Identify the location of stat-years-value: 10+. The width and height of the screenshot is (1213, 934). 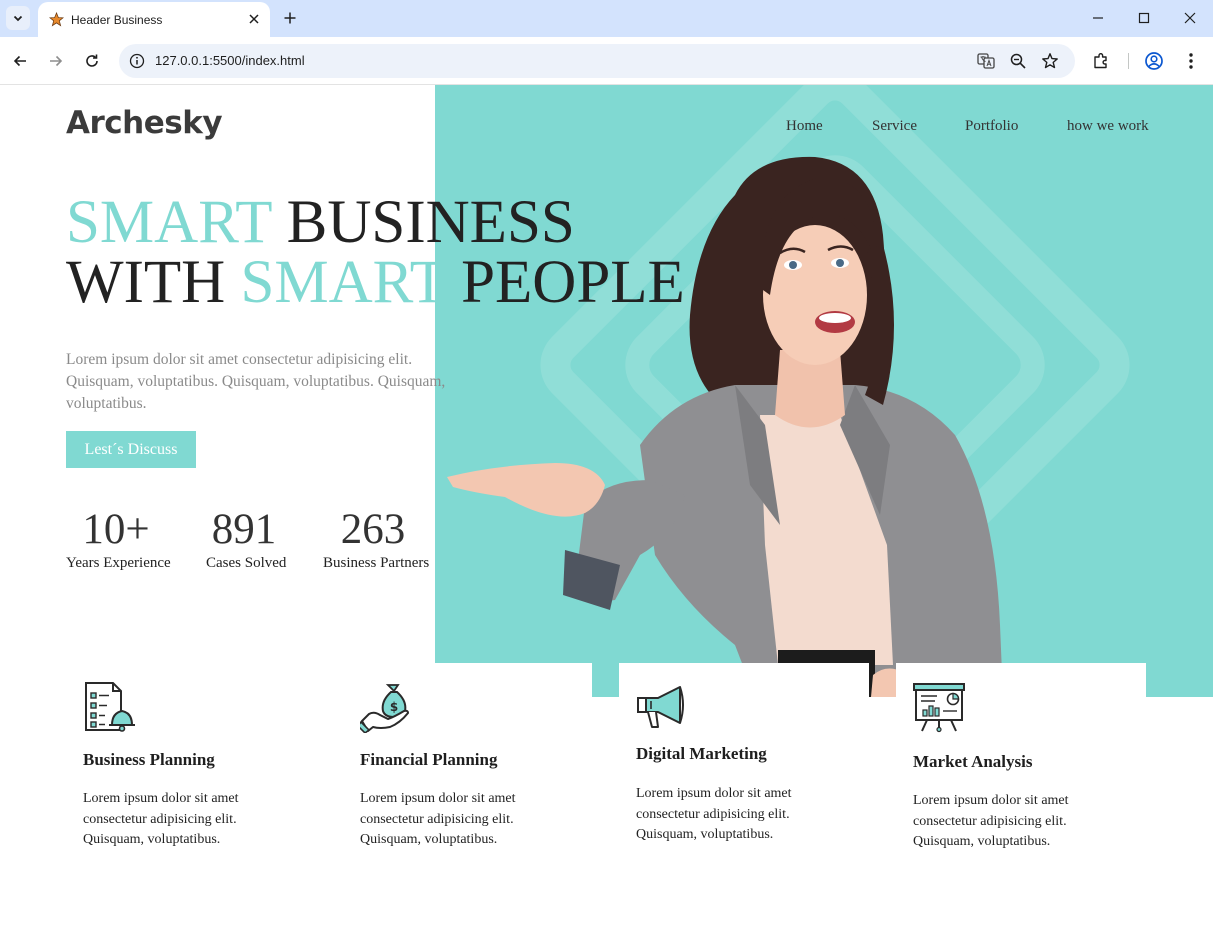
(116, 529).